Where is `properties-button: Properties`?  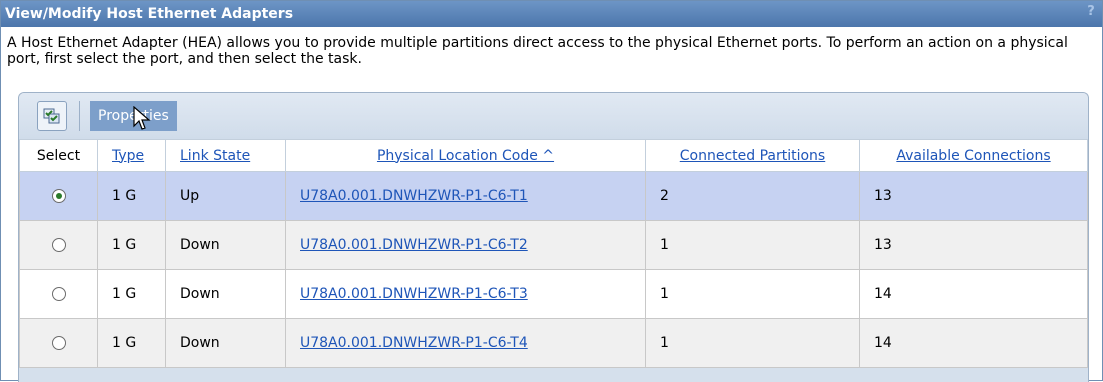 properties-button: Properties is located at coordinates (133, 116).